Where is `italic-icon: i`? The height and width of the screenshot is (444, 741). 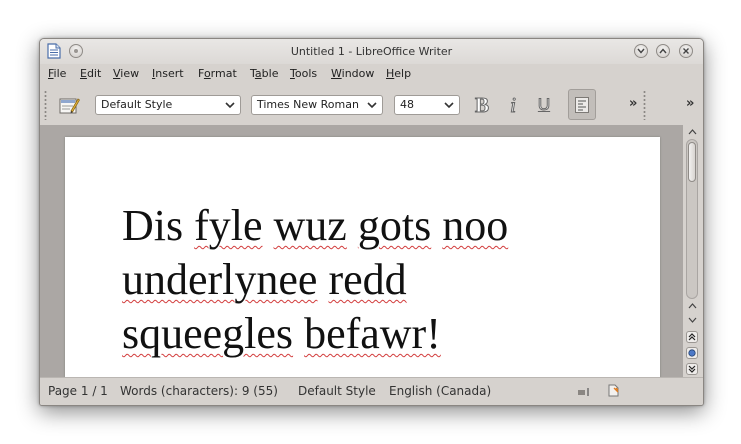
italic-icon: i is located at coordinates (513, 104).